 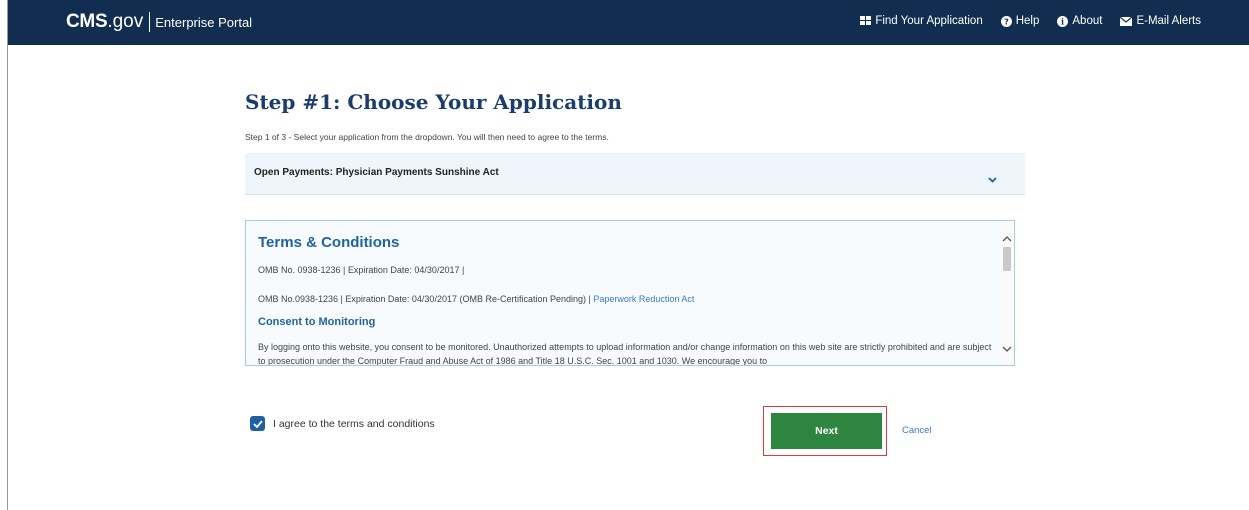 What do you see at coordinates (917, 430) in the screenshot?
I see `cancel-link: Cancel` at bounding box center [917, 430].